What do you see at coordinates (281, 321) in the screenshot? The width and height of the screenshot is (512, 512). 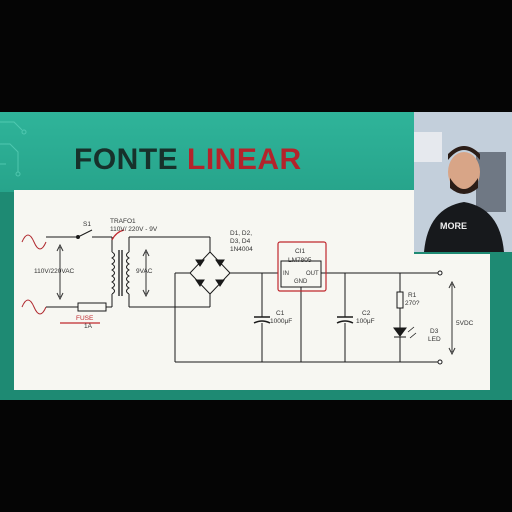 I see `c1-value: 1000μF` at bounding box center [281, 321].